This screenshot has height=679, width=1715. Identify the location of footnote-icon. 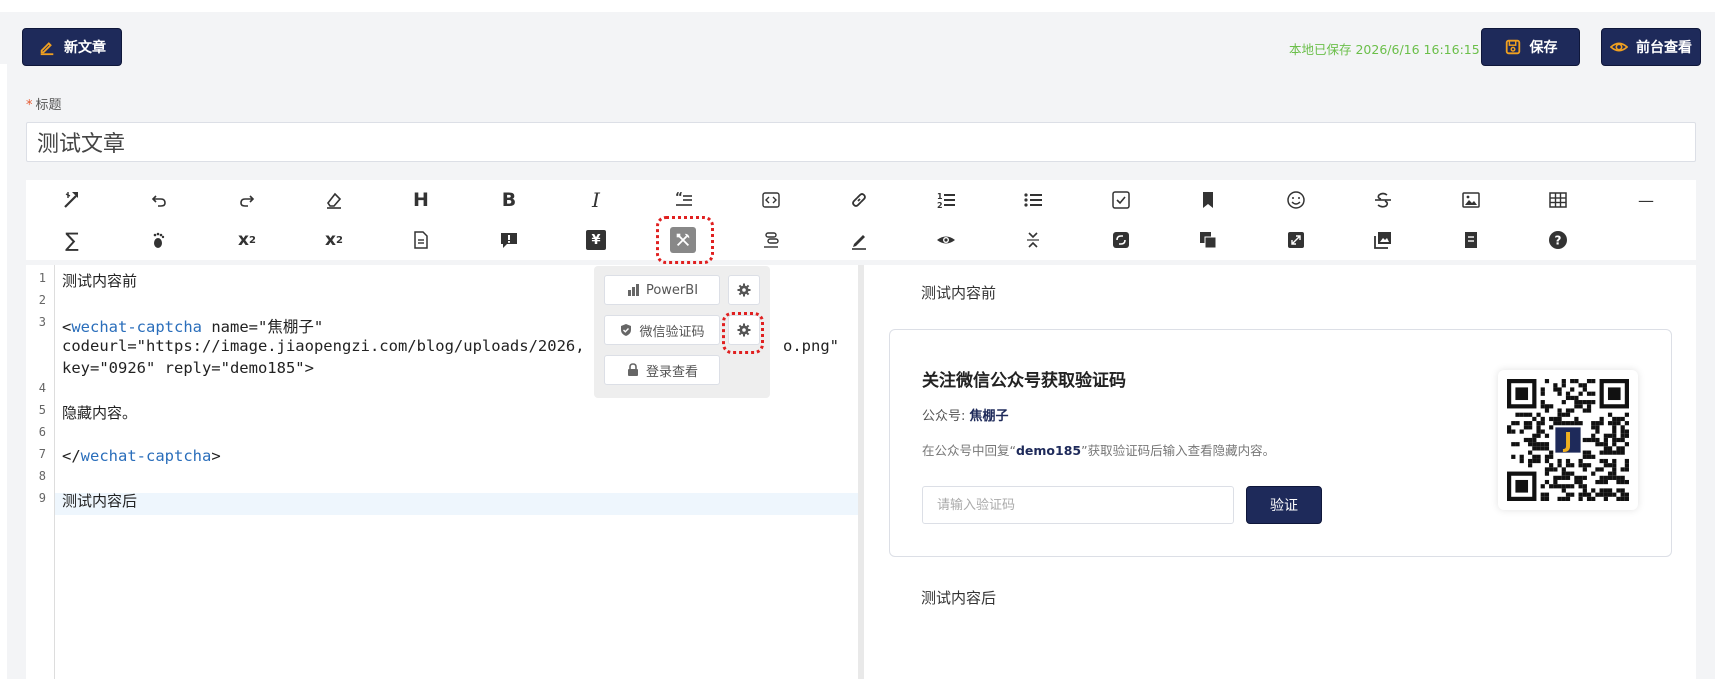
(159, 240).